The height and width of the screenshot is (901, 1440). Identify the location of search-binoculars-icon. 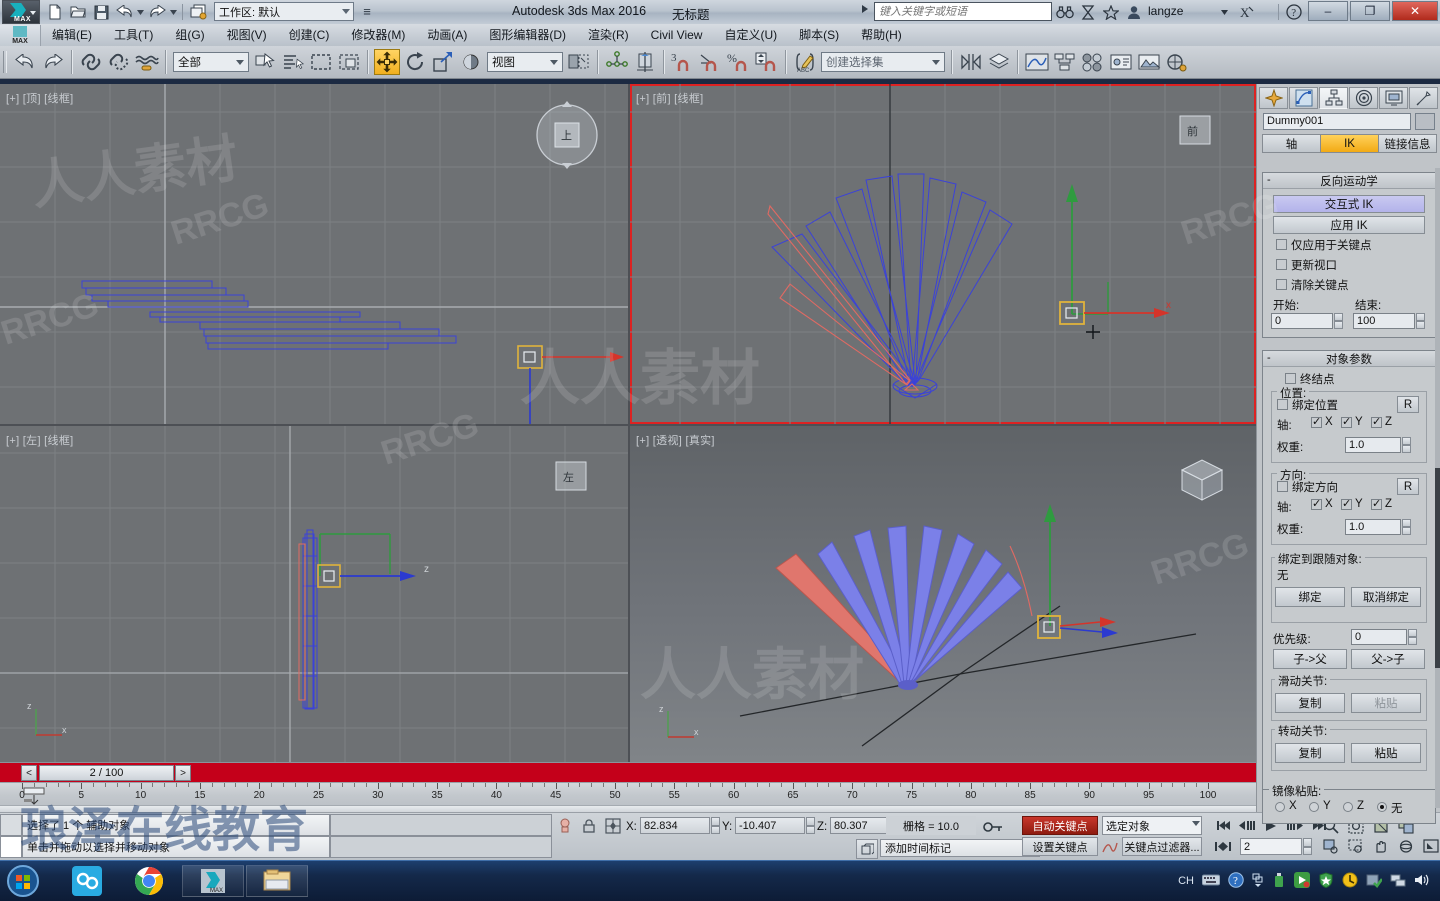
(1065, 12).